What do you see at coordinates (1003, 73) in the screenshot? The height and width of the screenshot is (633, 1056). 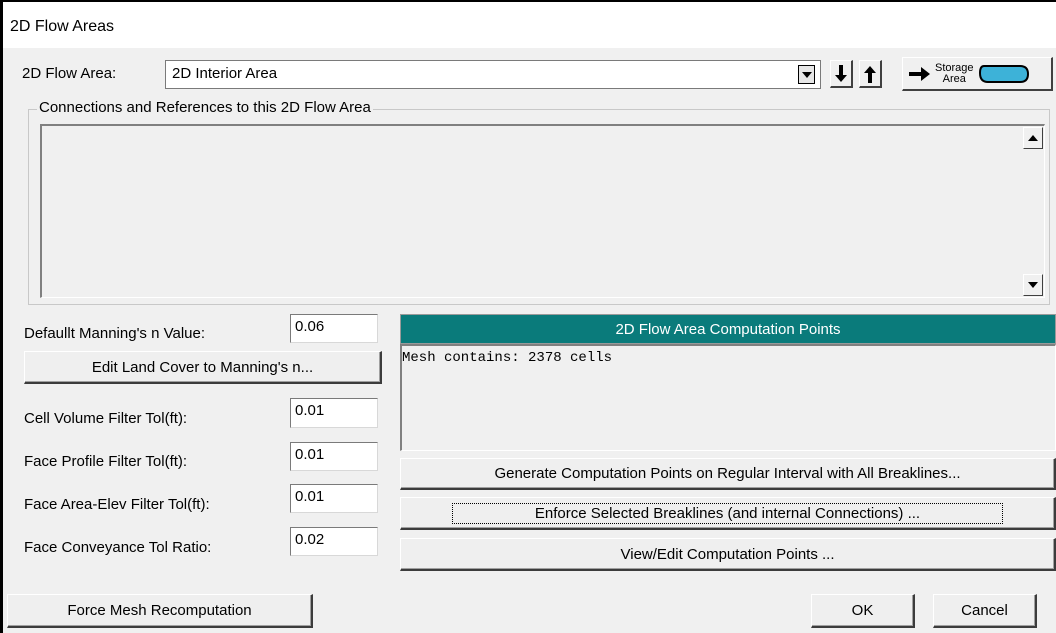 I see `storage-area-icon` at bounding box center [1003, 73].